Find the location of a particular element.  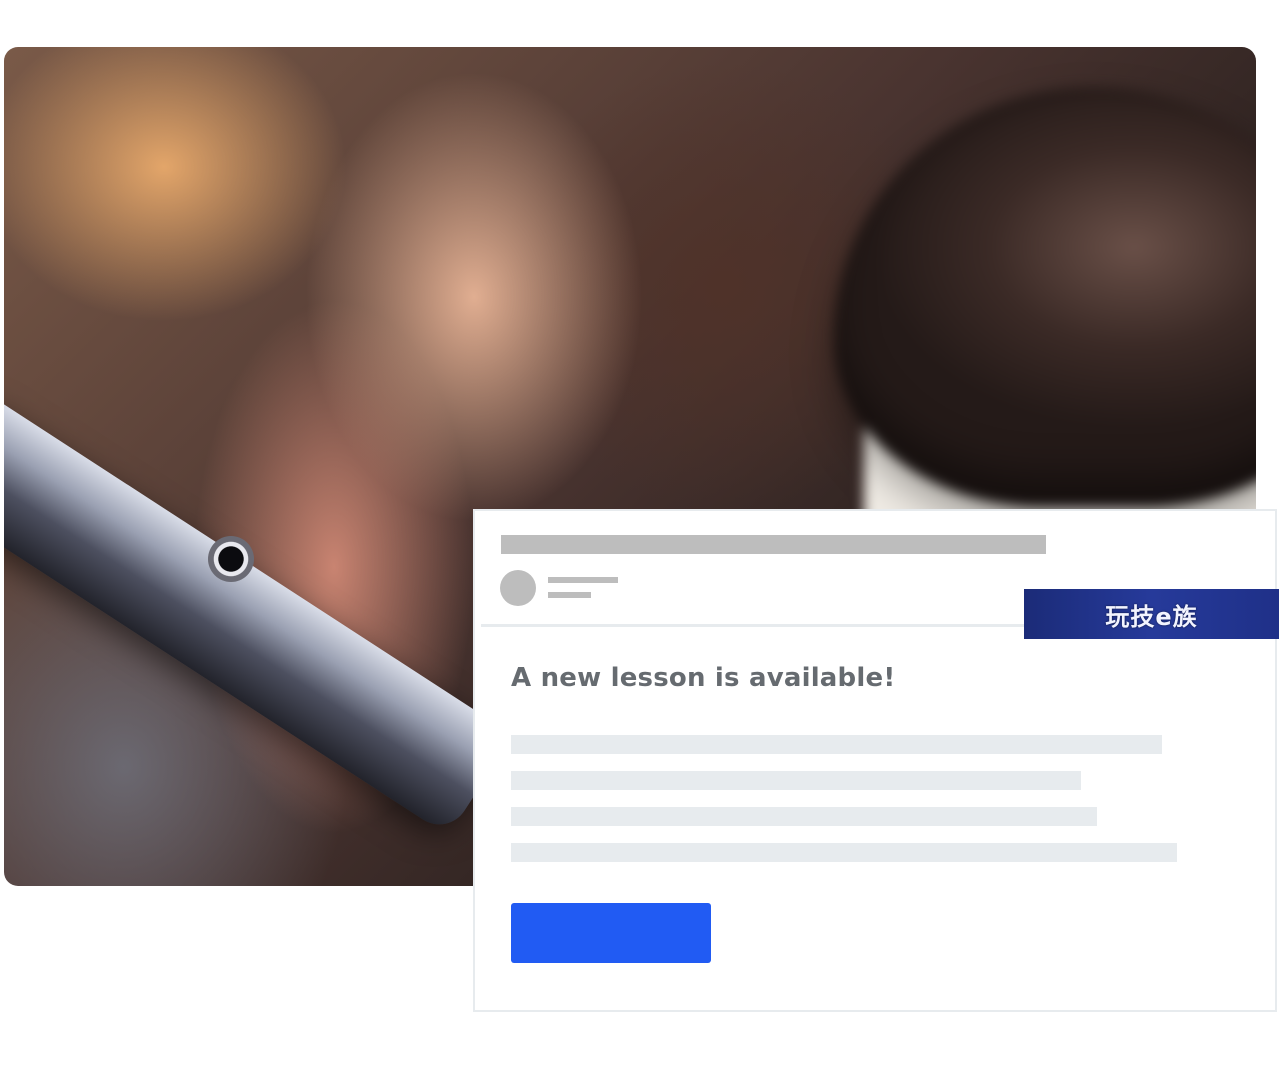

subject-placeholder is located at coordinates (773, 544).